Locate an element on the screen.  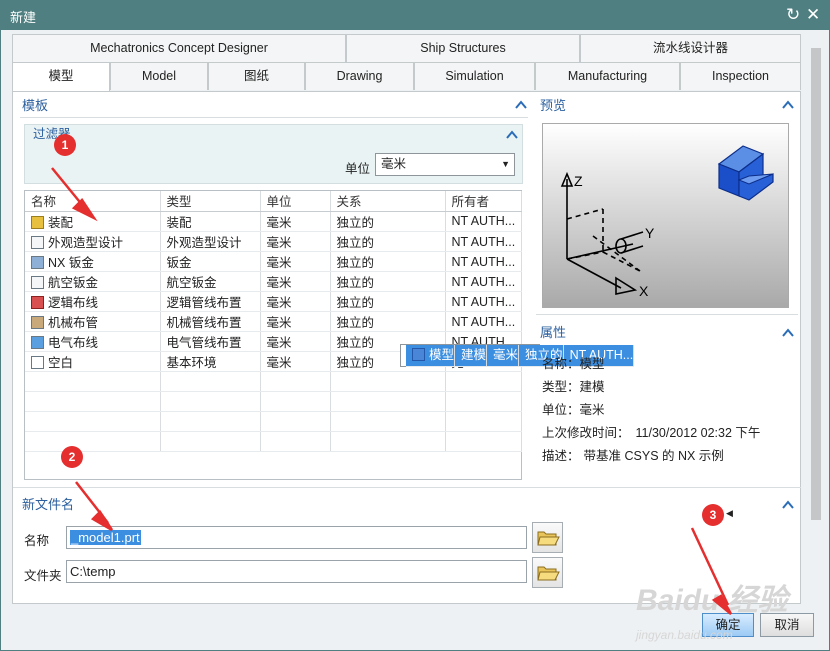
annotation-badge: 3 is located at coordinates (713, 515).